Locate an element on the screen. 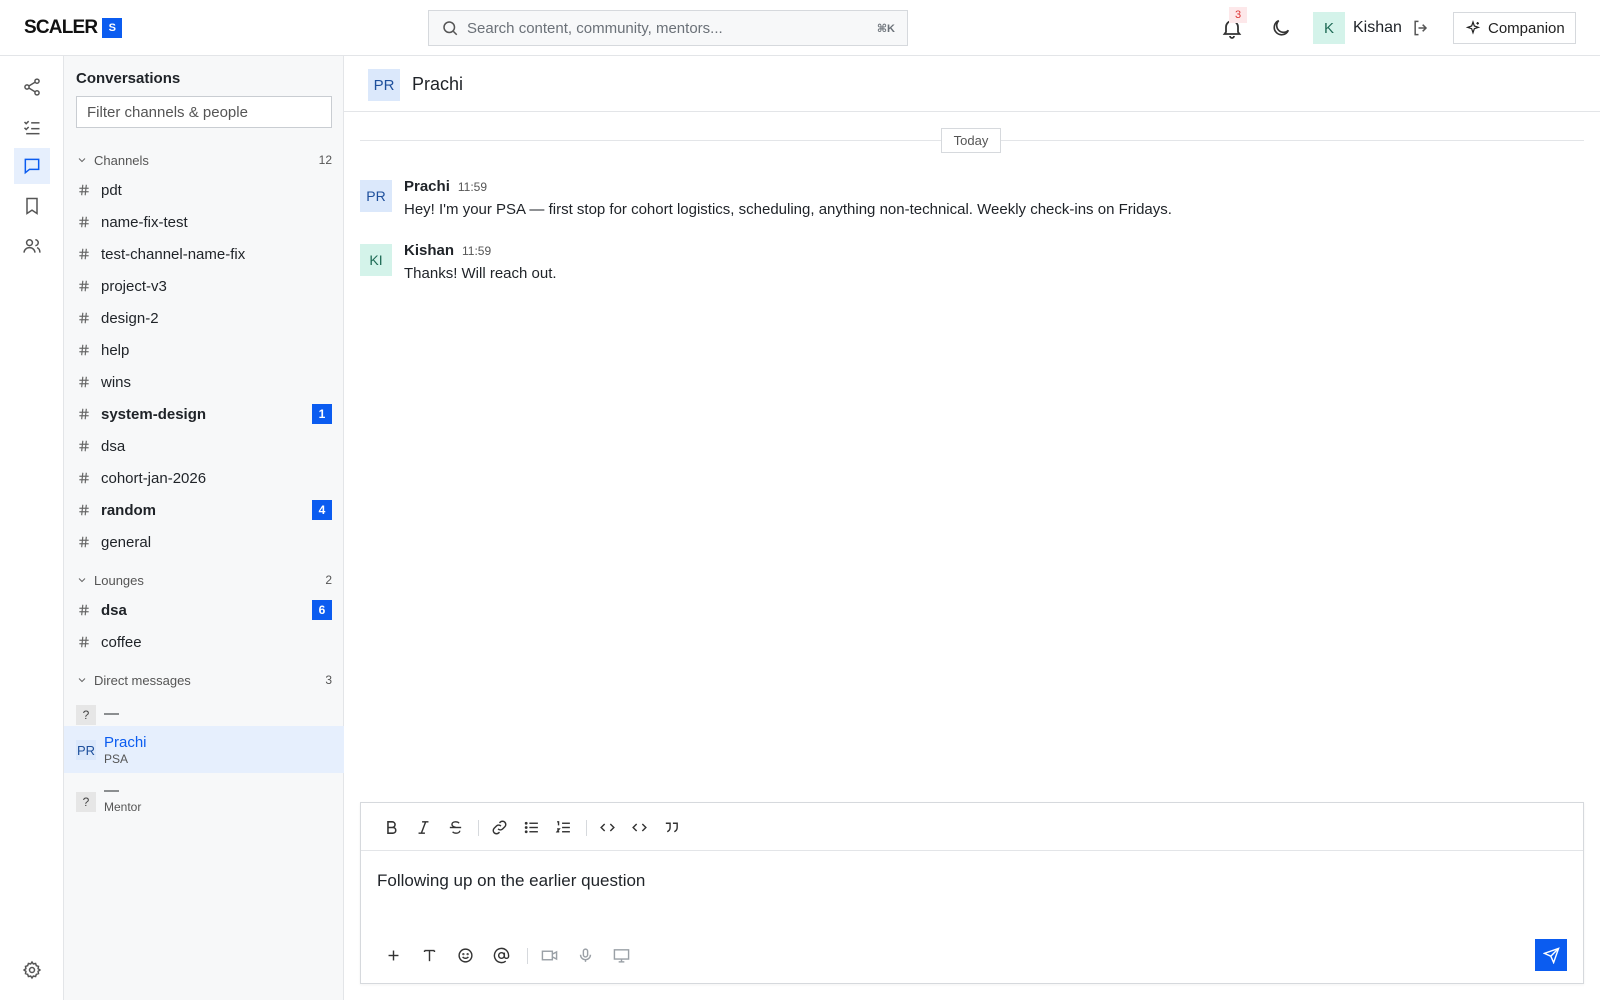 This screenshot has width=1600, height=1000. global-search: ⌘K is located at coordinates (668, 28).